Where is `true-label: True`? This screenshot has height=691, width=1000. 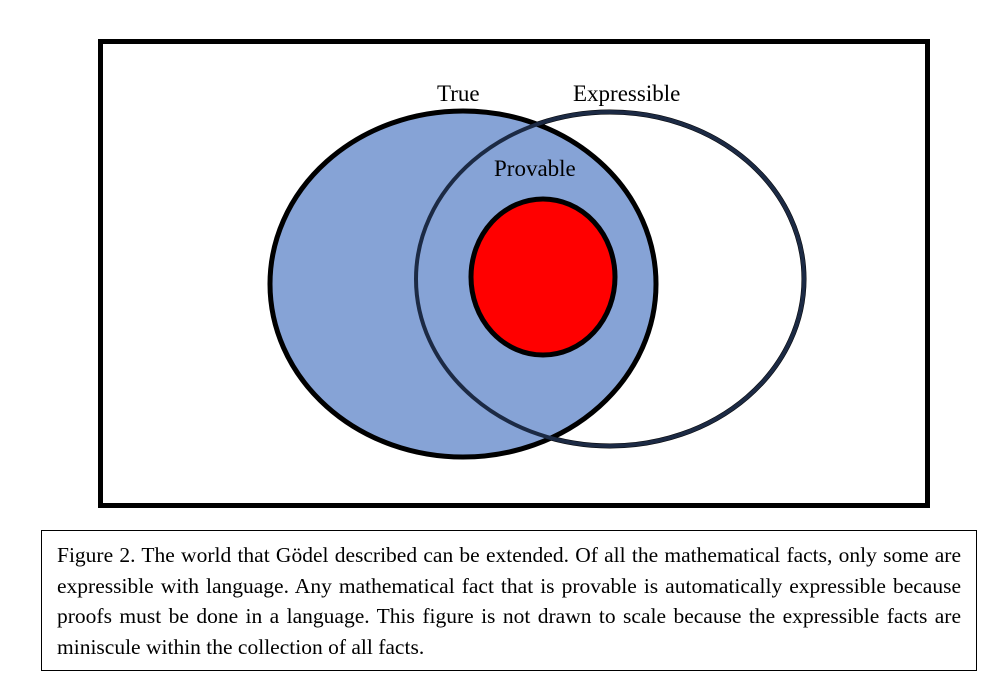
true-label: True is located at coordinates (458, 93).